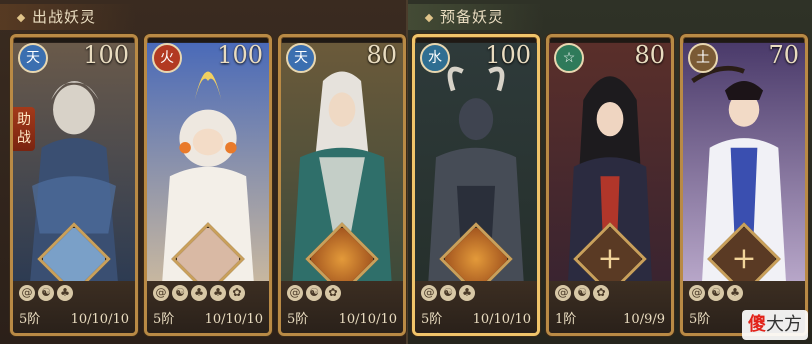 This screenshot has height=344, width=812. Describe the element at coordinates (476, 17) in the screenshot. I see `section-title-reserve: 预备妖灵` at that location.